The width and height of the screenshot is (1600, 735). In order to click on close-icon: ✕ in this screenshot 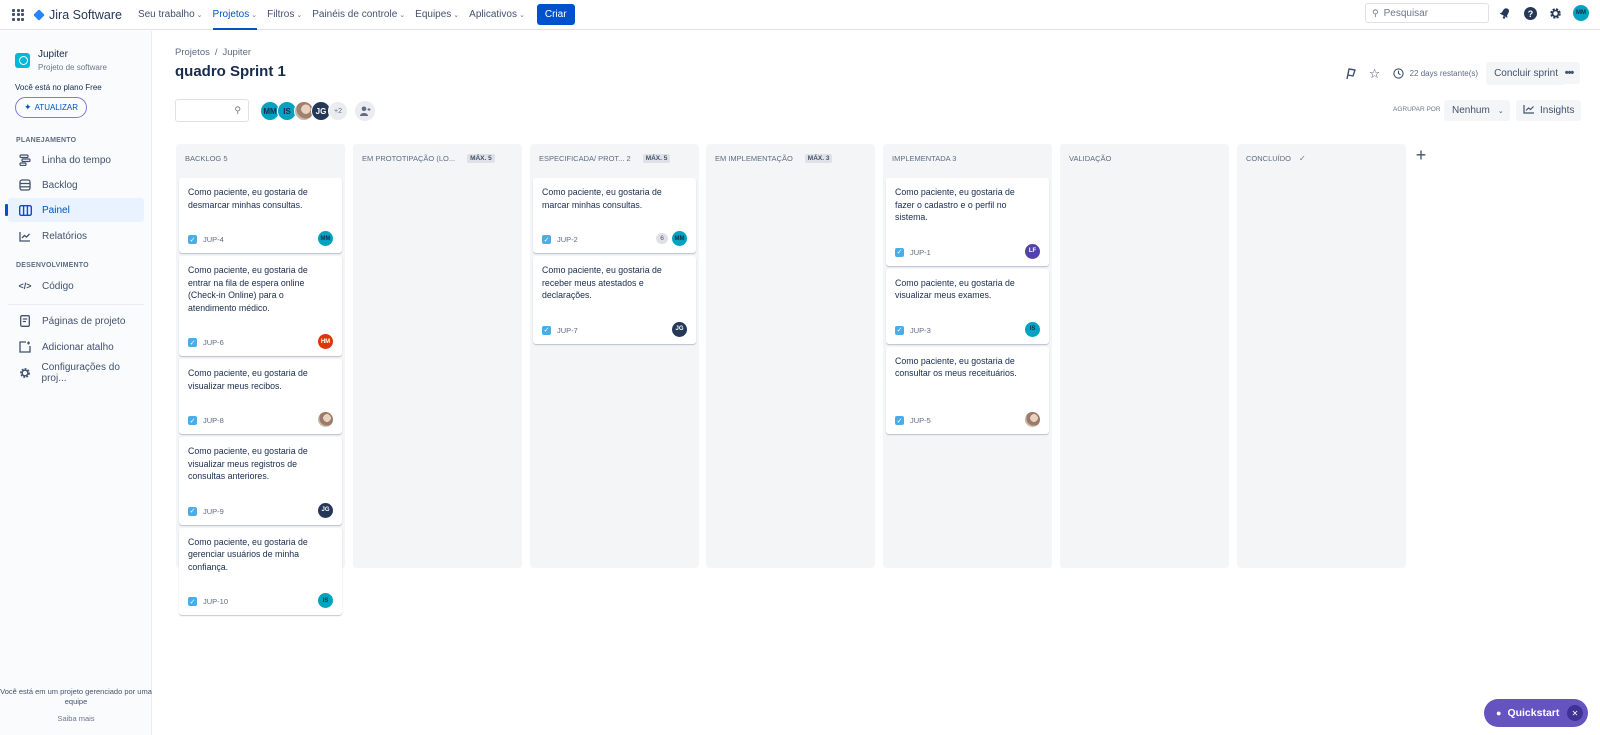, I will do `click(1575, 713)`.